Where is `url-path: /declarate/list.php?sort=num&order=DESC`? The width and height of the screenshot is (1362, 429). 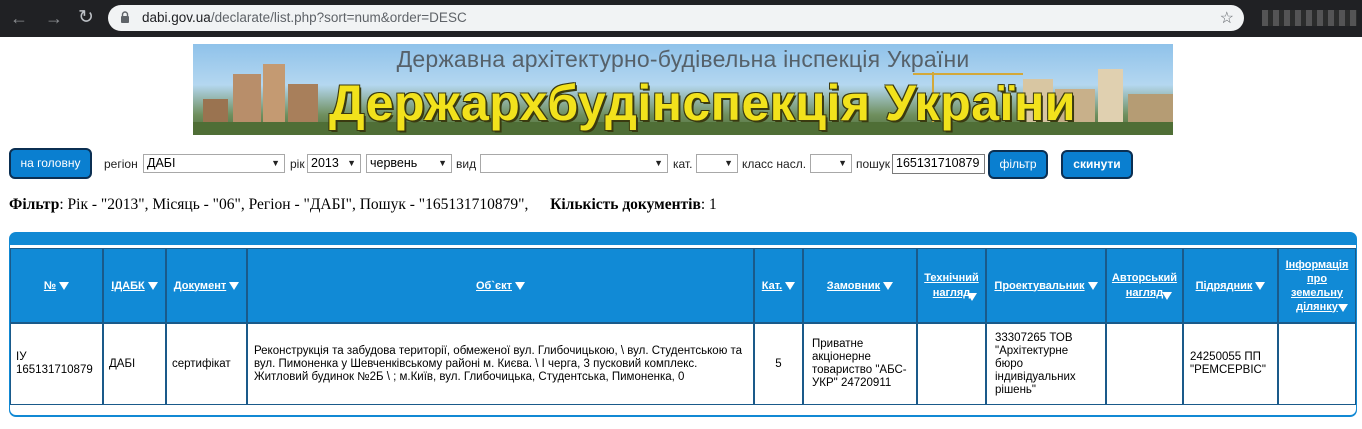
url-path: /declarate/list.php?sort=num&order=DESC is located at coordinates (338, 17).